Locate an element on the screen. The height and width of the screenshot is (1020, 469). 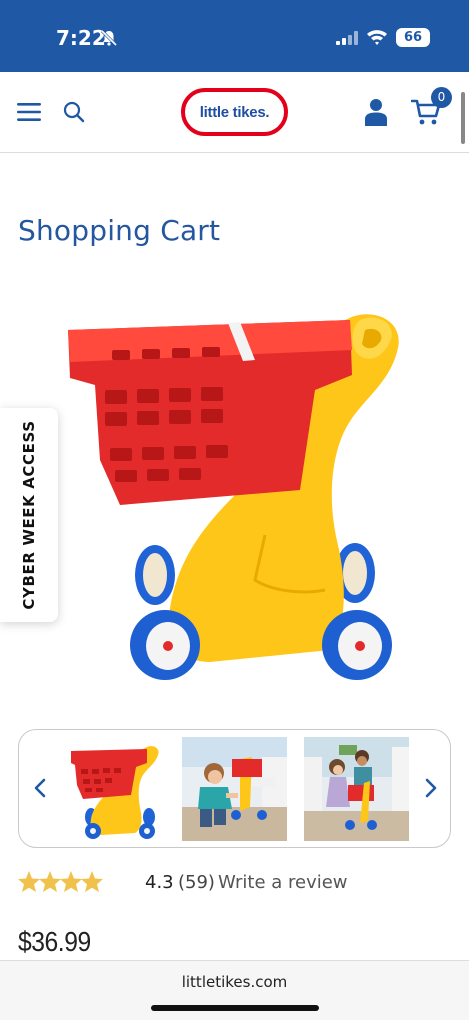
write-review-link: Write a review is located at coordinates (283, 882).